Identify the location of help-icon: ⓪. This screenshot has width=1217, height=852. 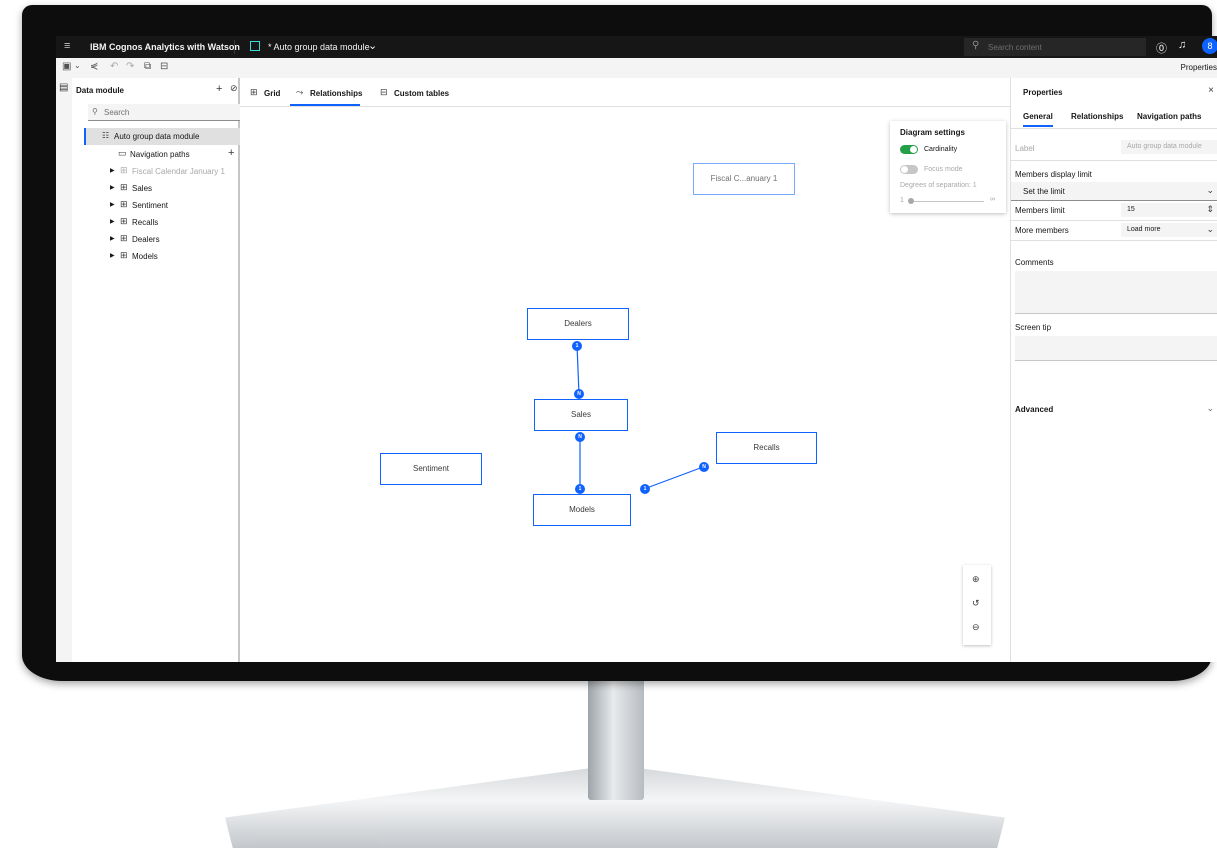
(1161, 48).